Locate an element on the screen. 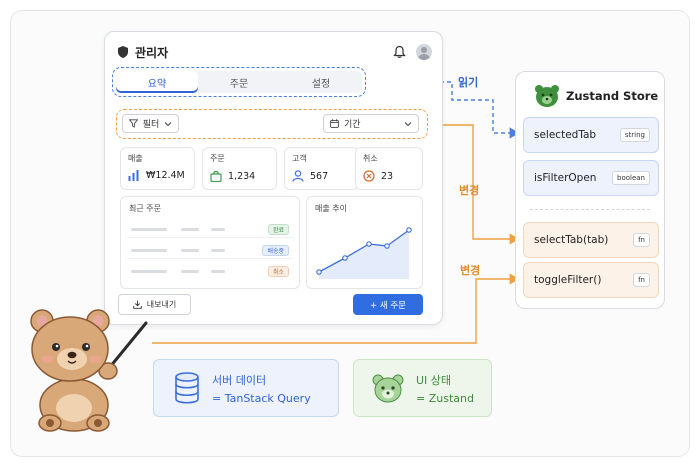  status-badge: 완료 is located at coordinates (278, 229).